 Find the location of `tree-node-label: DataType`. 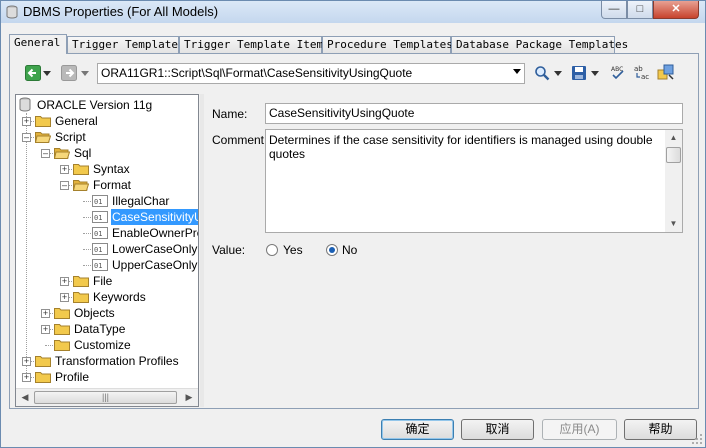

tree-node-label: DataType is located at coordinates (99, 329).